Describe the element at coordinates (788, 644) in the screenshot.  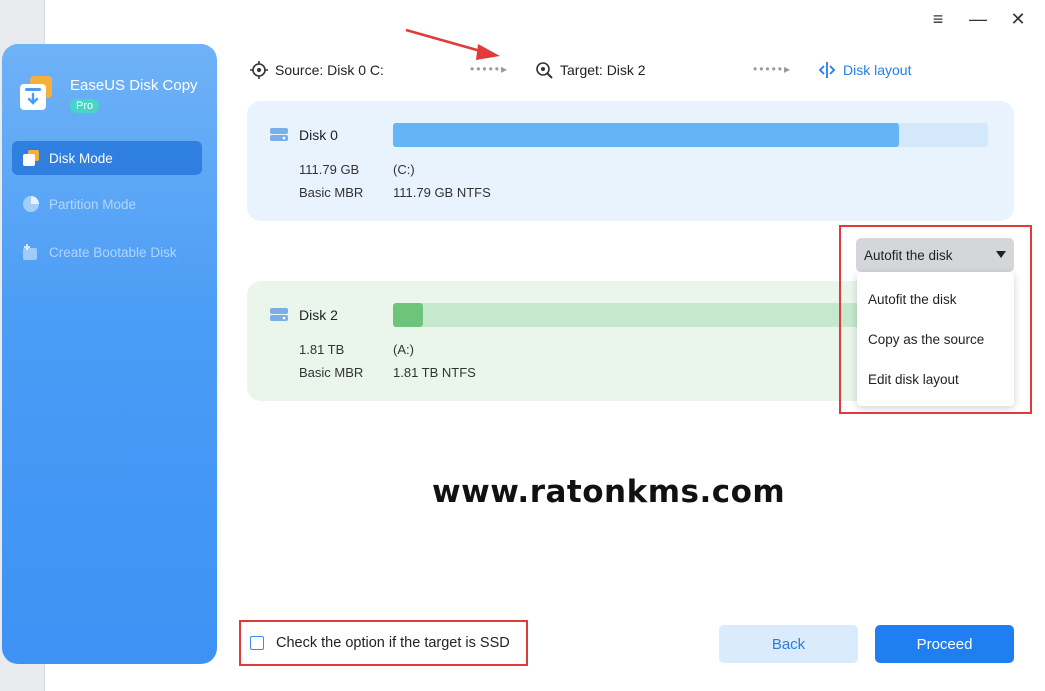
I see `back-button: Back` at that location.